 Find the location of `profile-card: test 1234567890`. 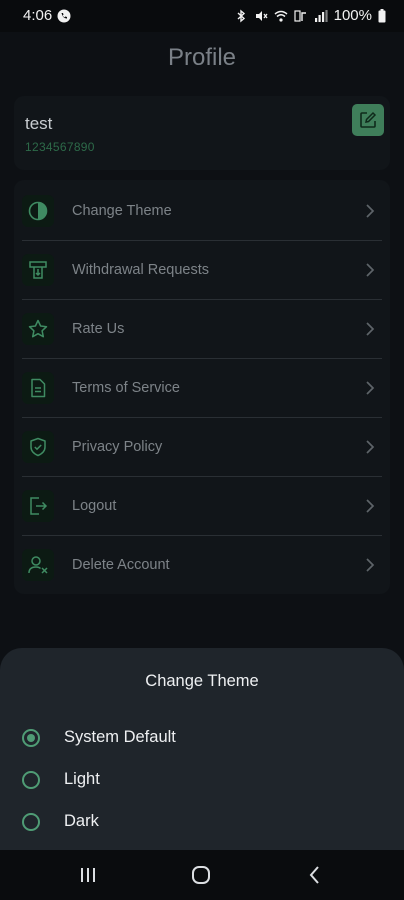

profile-card: test 1234567890 is located at coordinates (202, 133).